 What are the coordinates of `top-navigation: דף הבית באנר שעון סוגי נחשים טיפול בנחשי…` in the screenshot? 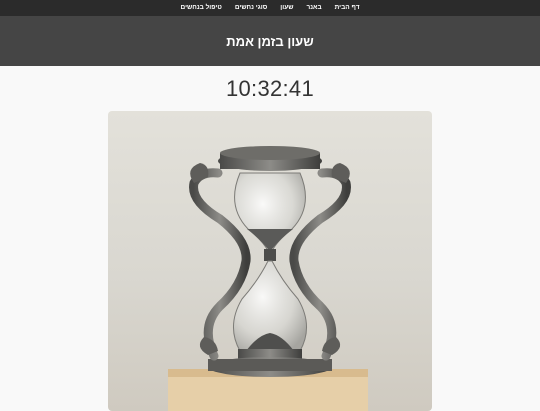 It's located at (270, 8).